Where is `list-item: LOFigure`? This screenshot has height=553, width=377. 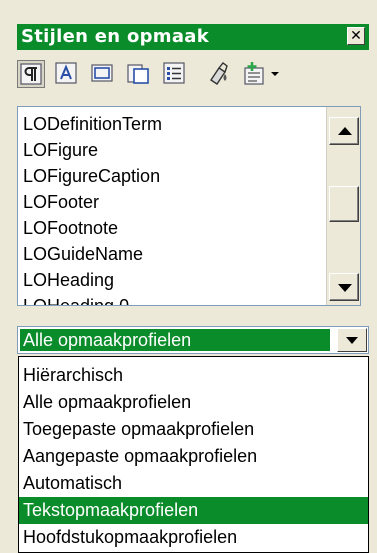
list-item: LOFigure is located at coordinates (60, 150).